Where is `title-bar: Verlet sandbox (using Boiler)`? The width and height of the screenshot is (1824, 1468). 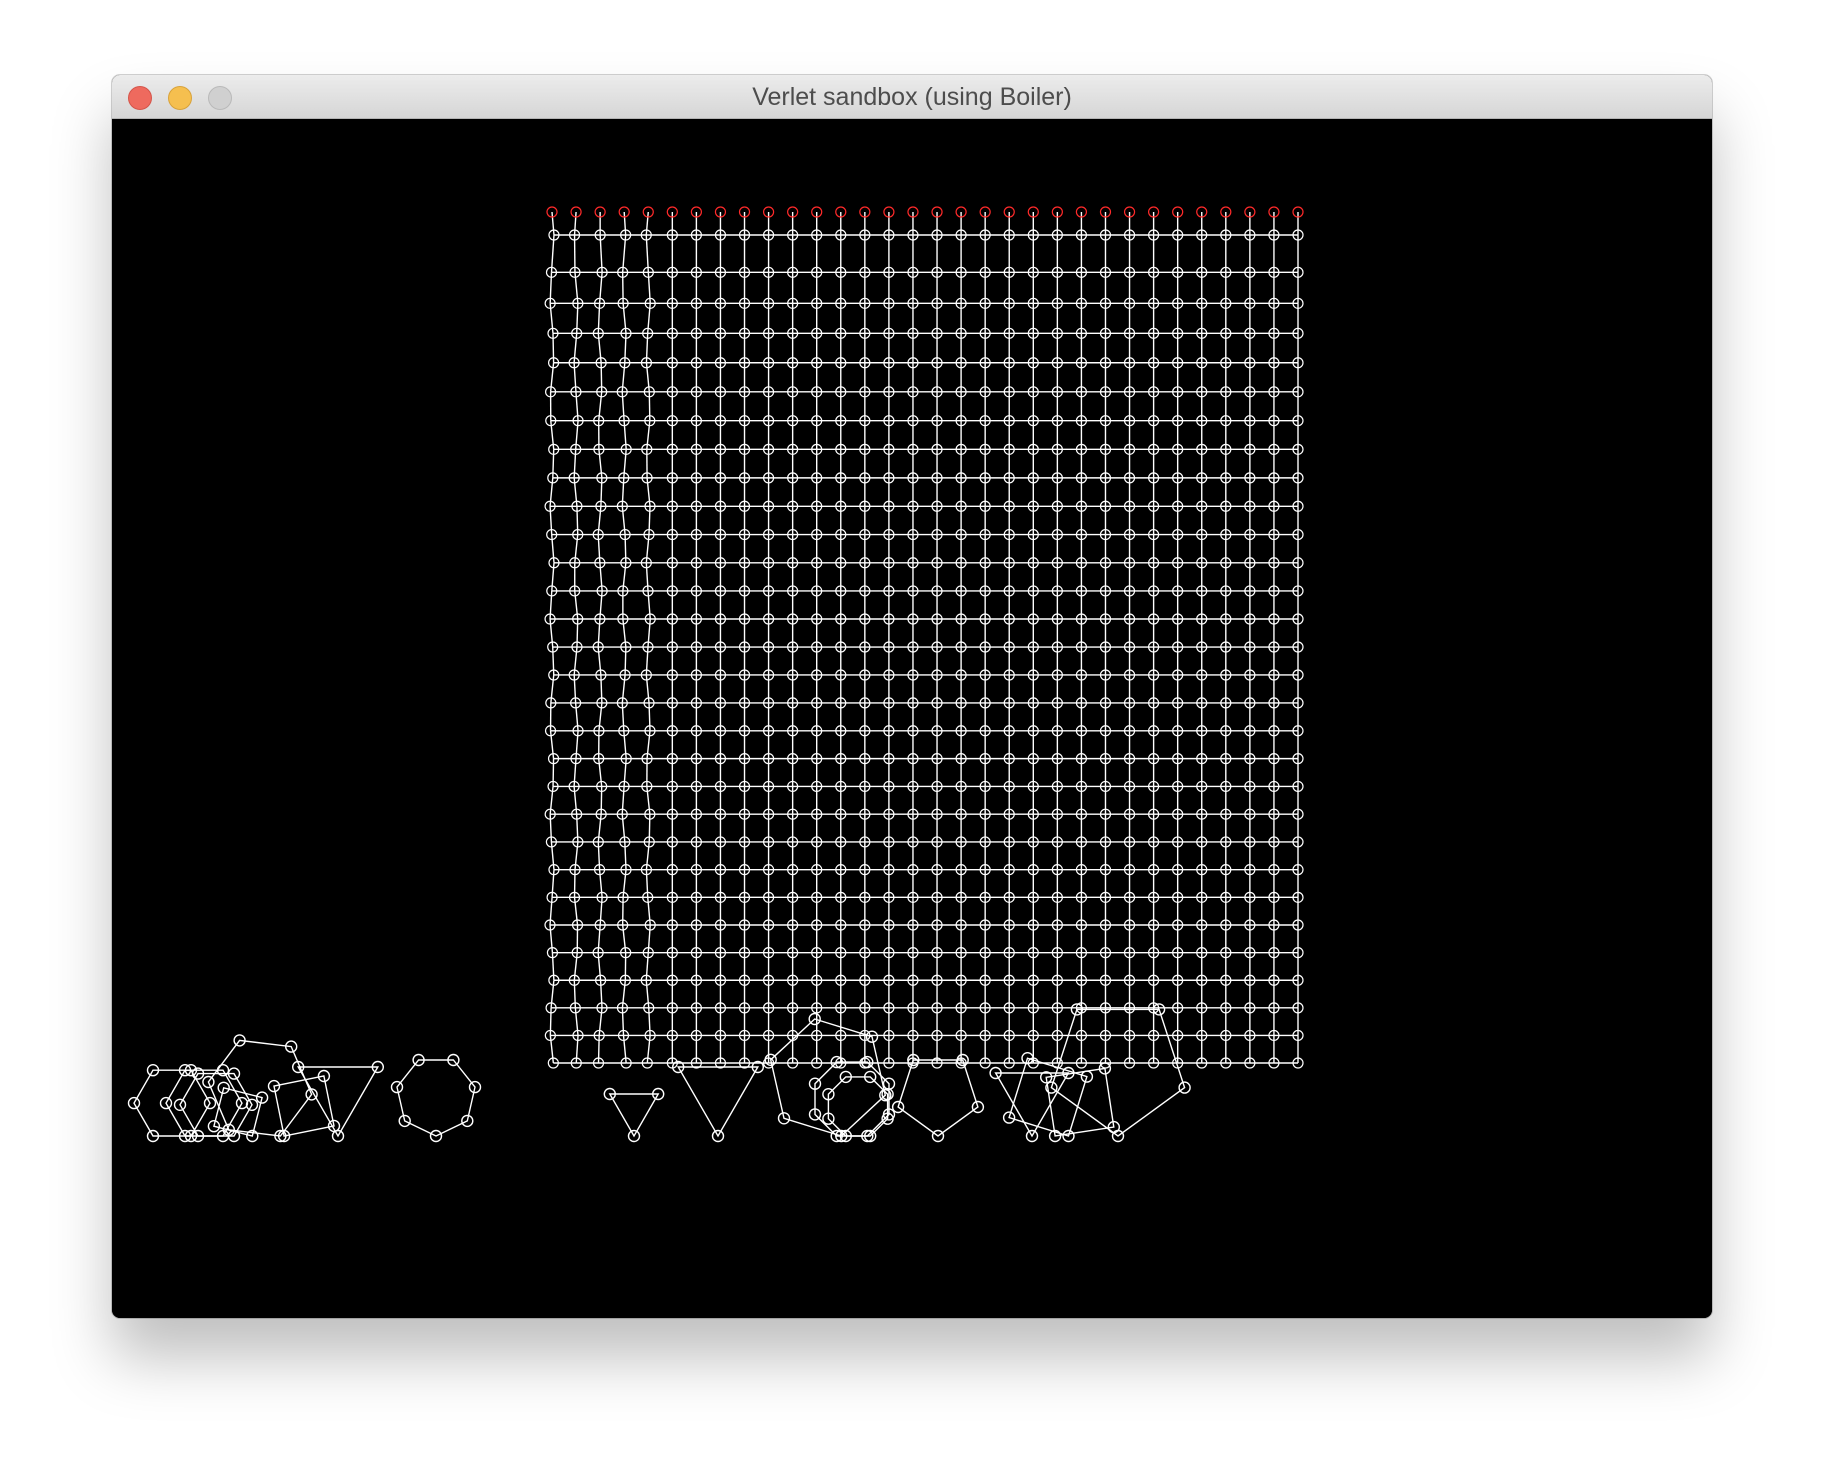 title-bar: Verlet sandbox (using Boiler) is located at coordinates (912, 97).